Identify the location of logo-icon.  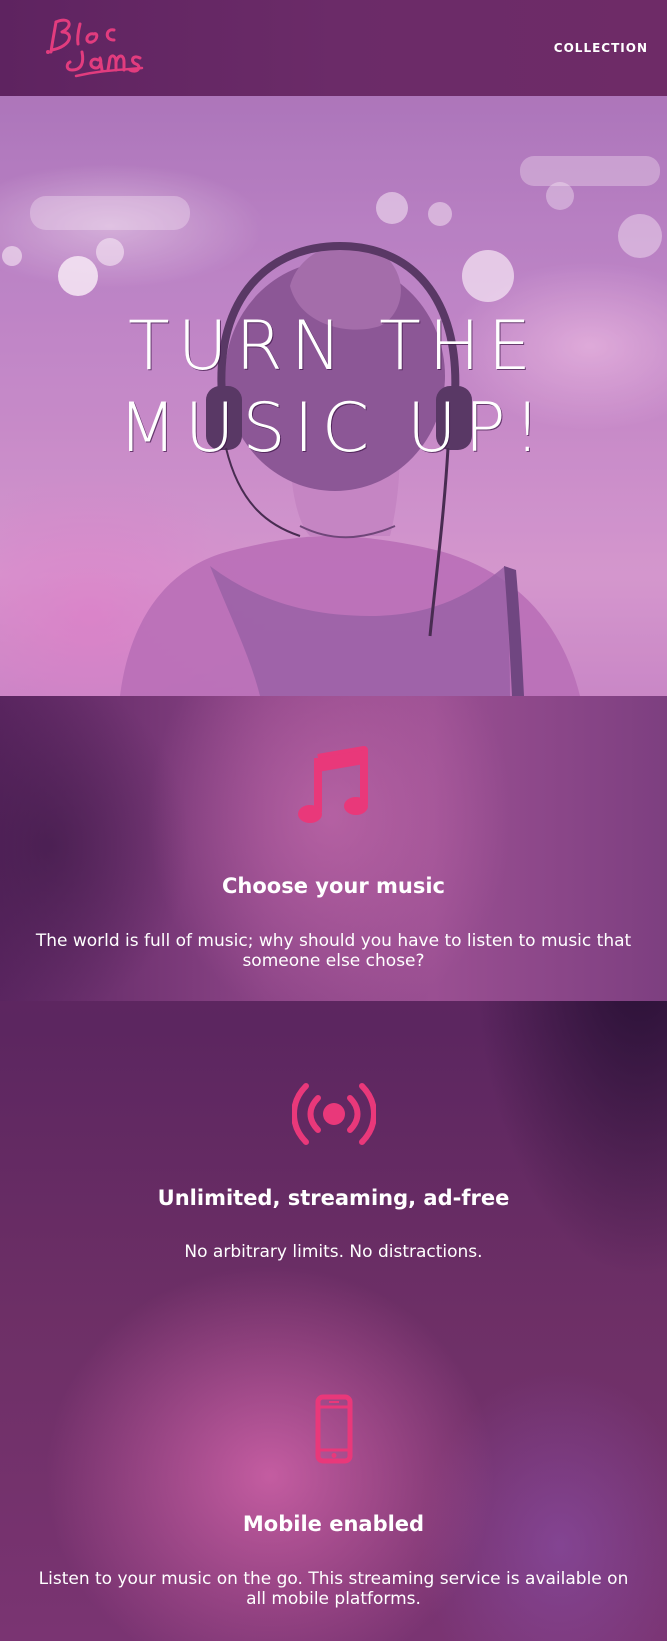
(95, 48).